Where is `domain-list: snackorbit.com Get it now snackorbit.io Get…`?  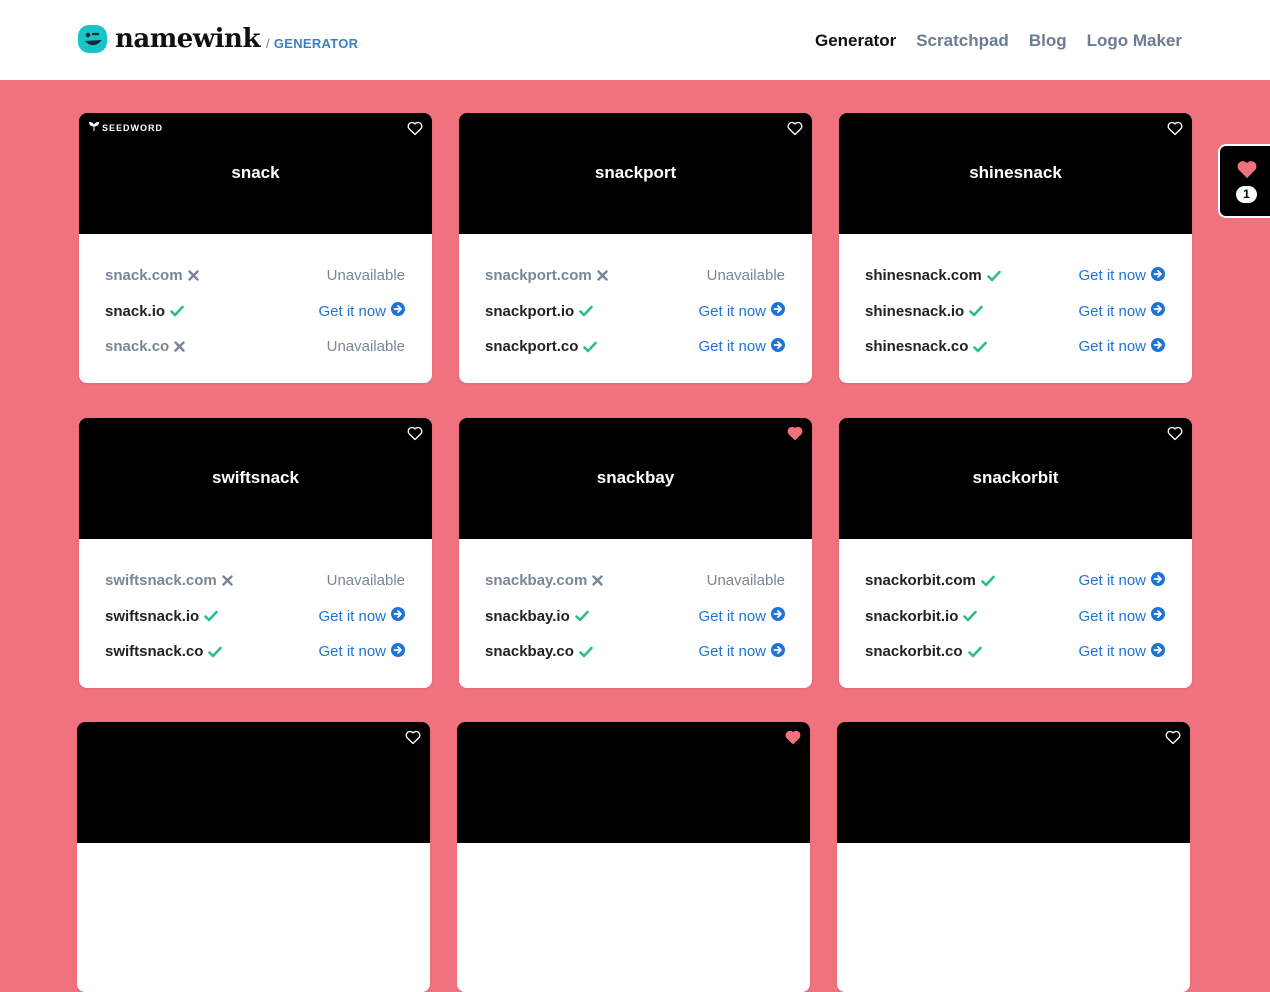
domain-list: snackorbit.com Get it now snackorbit.io Get… is located at coordinates (1015, 604).